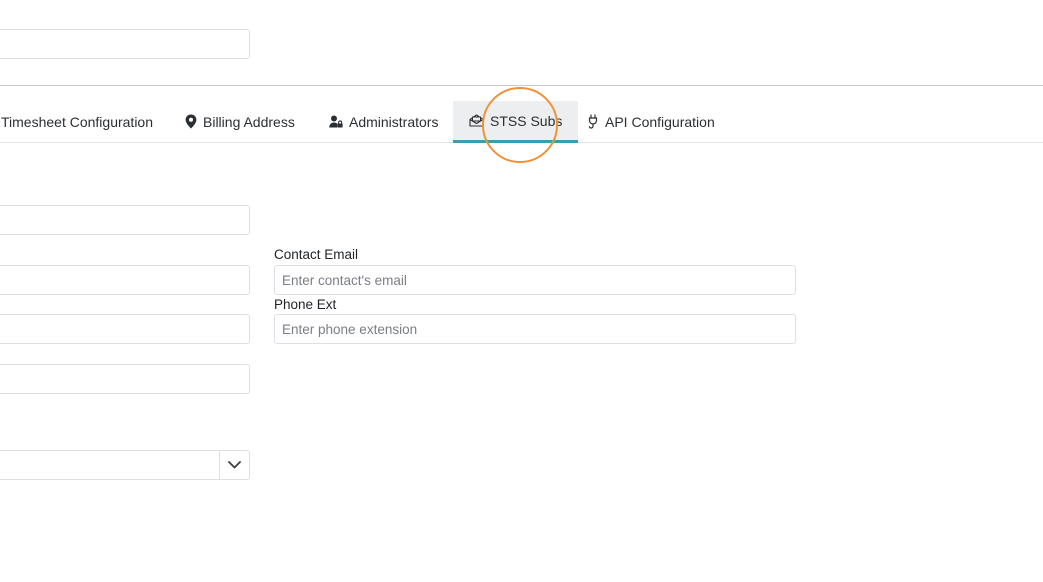 The width and height of the screenshot is (1043, 582). What do you see at coordinates (234, 465) in the screenshot?
I see `chevron-down-icon` at bounding box center [234, 465].